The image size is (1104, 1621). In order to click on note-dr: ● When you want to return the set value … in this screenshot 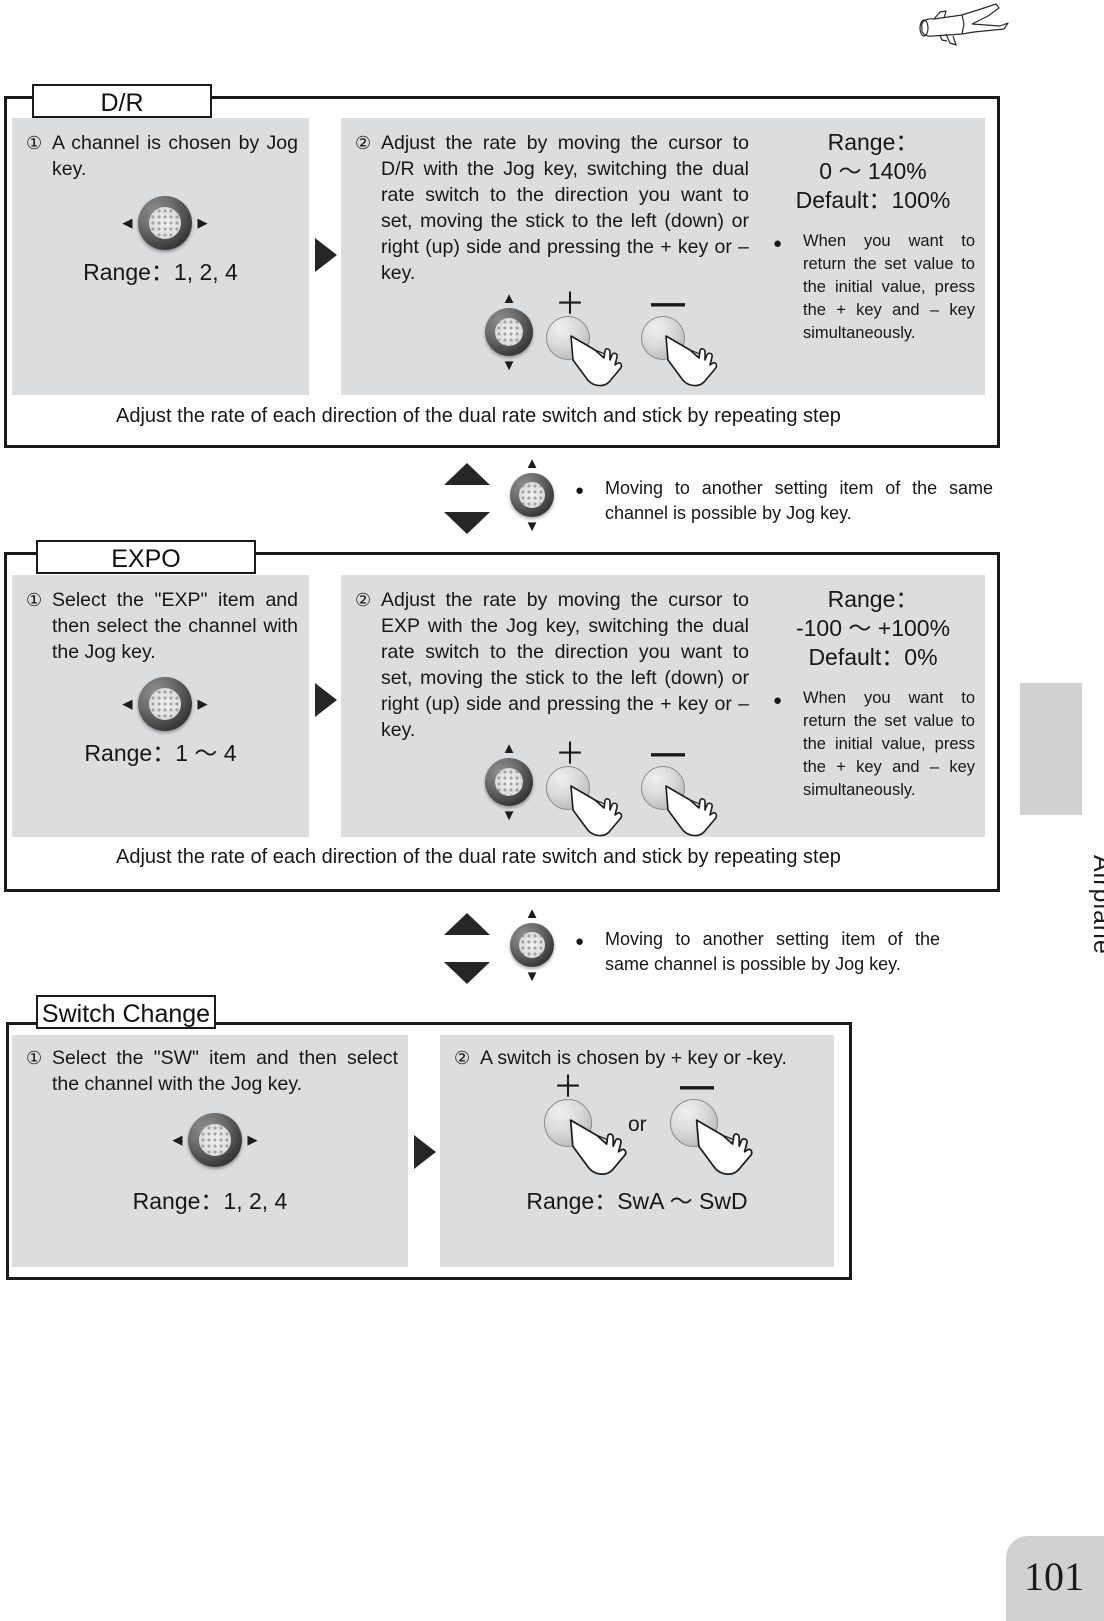, I will do `click(874, 287)`.